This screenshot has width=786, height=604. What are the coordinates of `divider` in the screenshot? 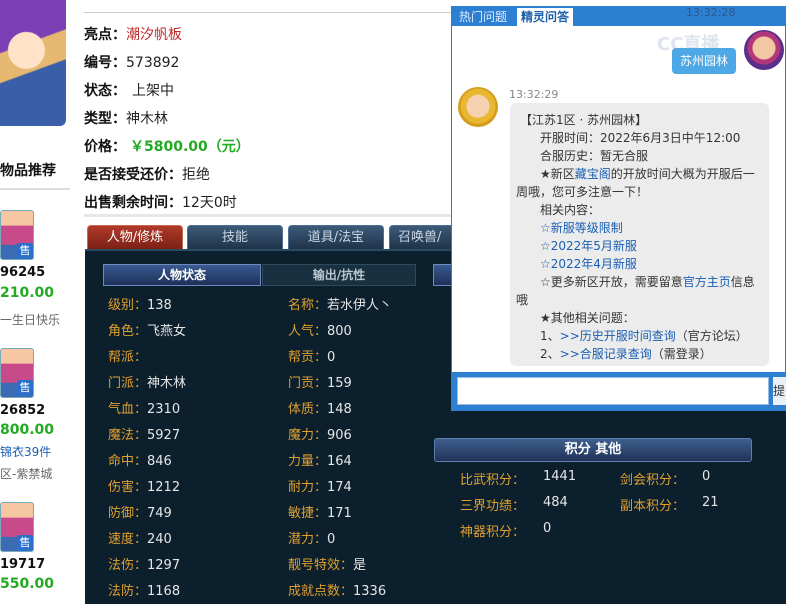 It's located at (269, 215).